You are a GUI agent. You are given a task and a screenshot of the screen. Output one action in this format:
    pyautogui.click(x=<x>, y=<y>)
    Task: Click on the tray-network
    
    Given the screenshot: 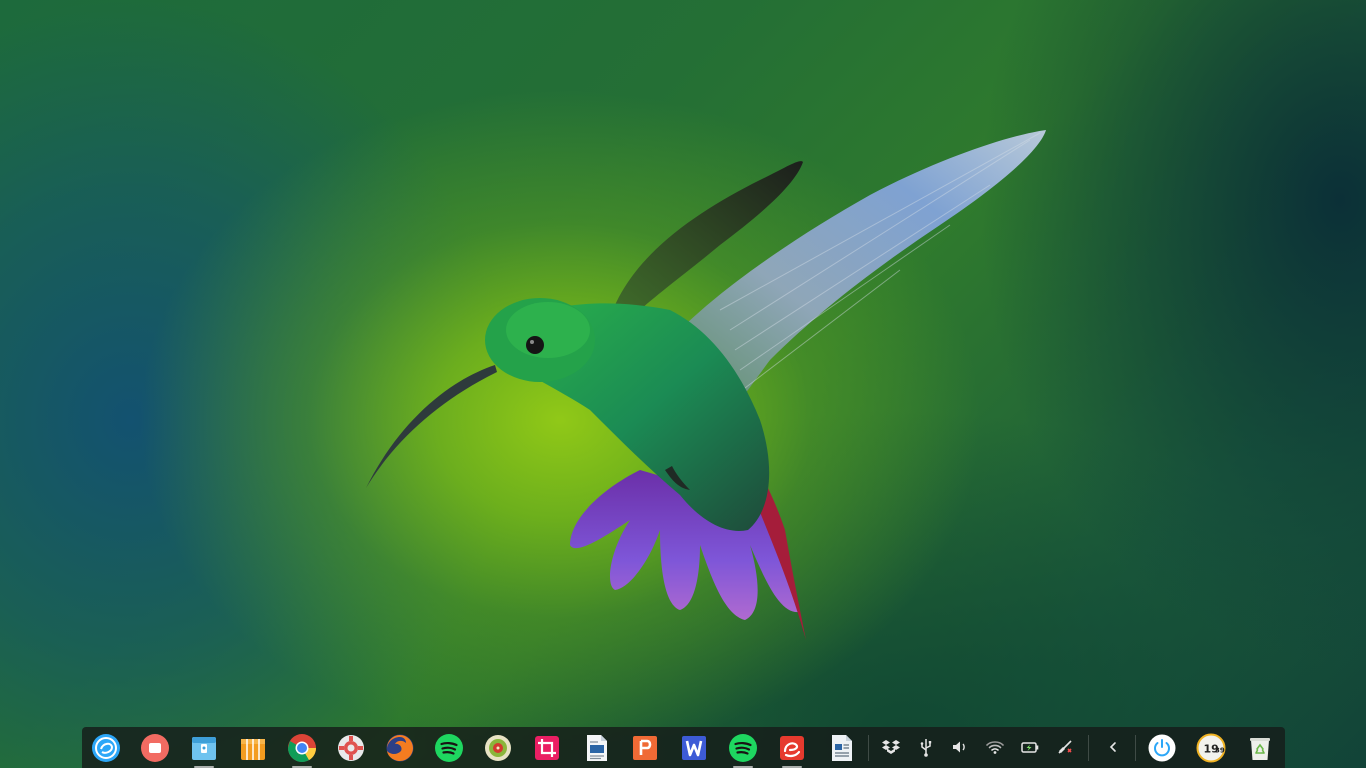 What is the action you would take?
    pyautogui.click(x=1065, y=747)
    